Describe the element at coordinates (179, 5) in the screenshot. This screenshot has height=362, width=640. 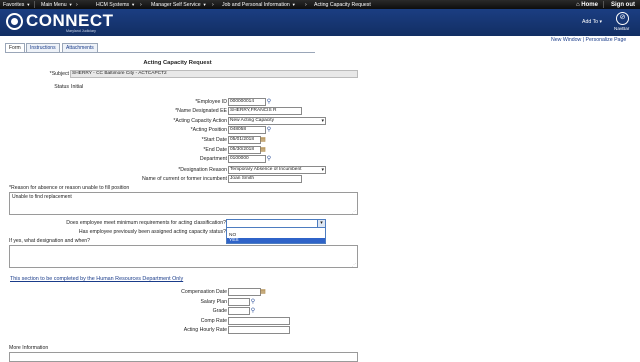
I see `menu-manager-self-service: Manager Self Service ▼` at that location.